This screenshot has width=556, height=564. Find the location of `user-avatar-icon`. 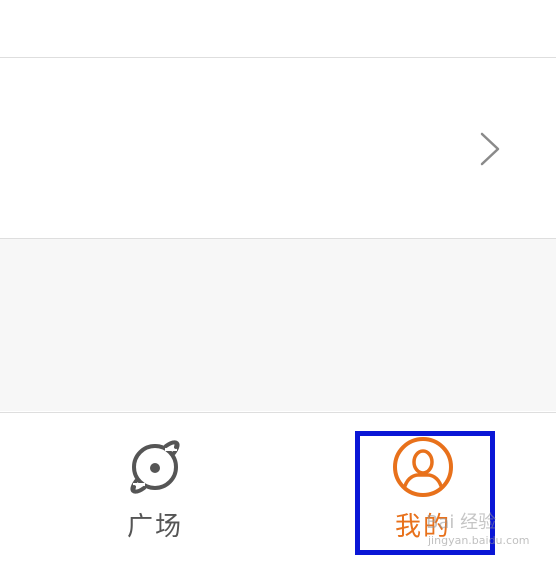

user-avatar-icon is located at coordinates (423, 467).